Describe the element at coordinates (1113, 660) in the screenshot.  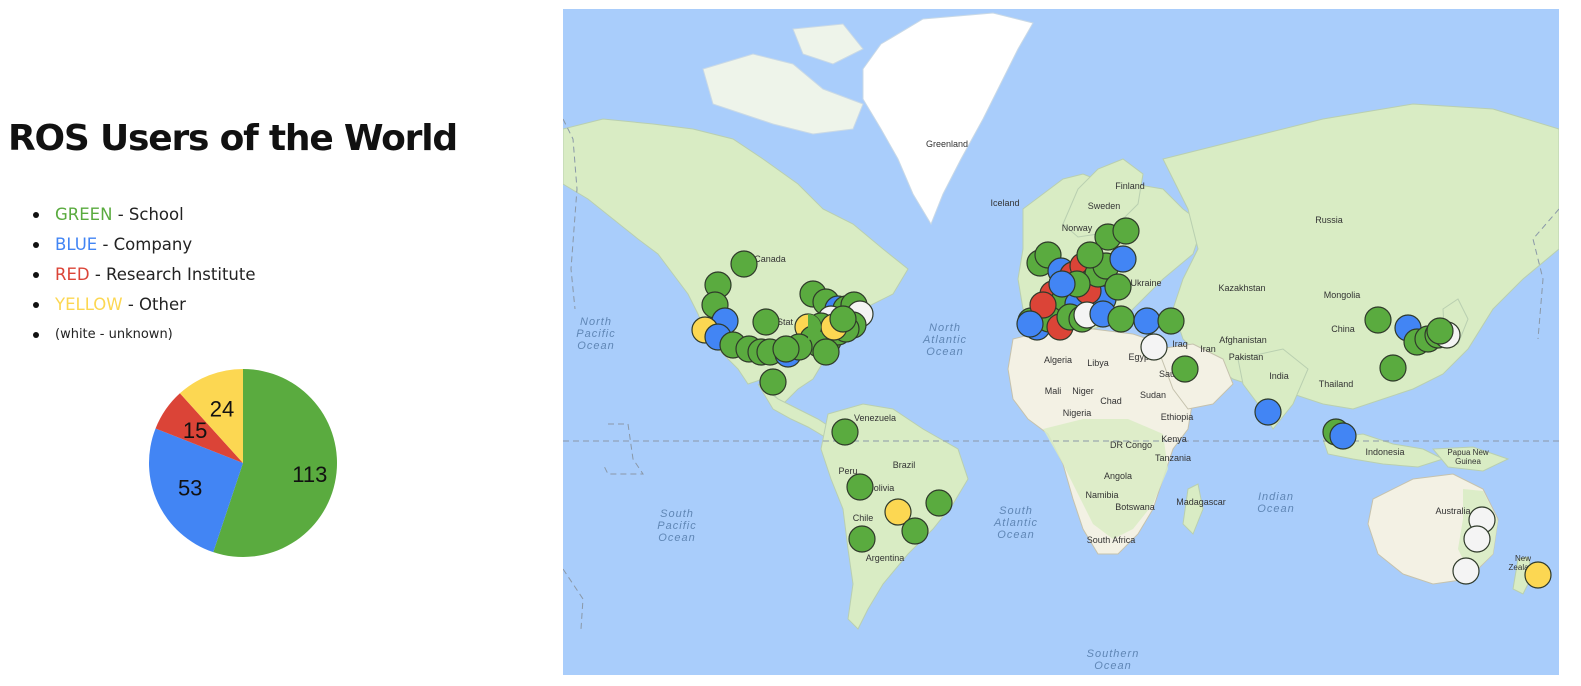
I see `map-label-southern-ocean: Southern Ocean` at that location.